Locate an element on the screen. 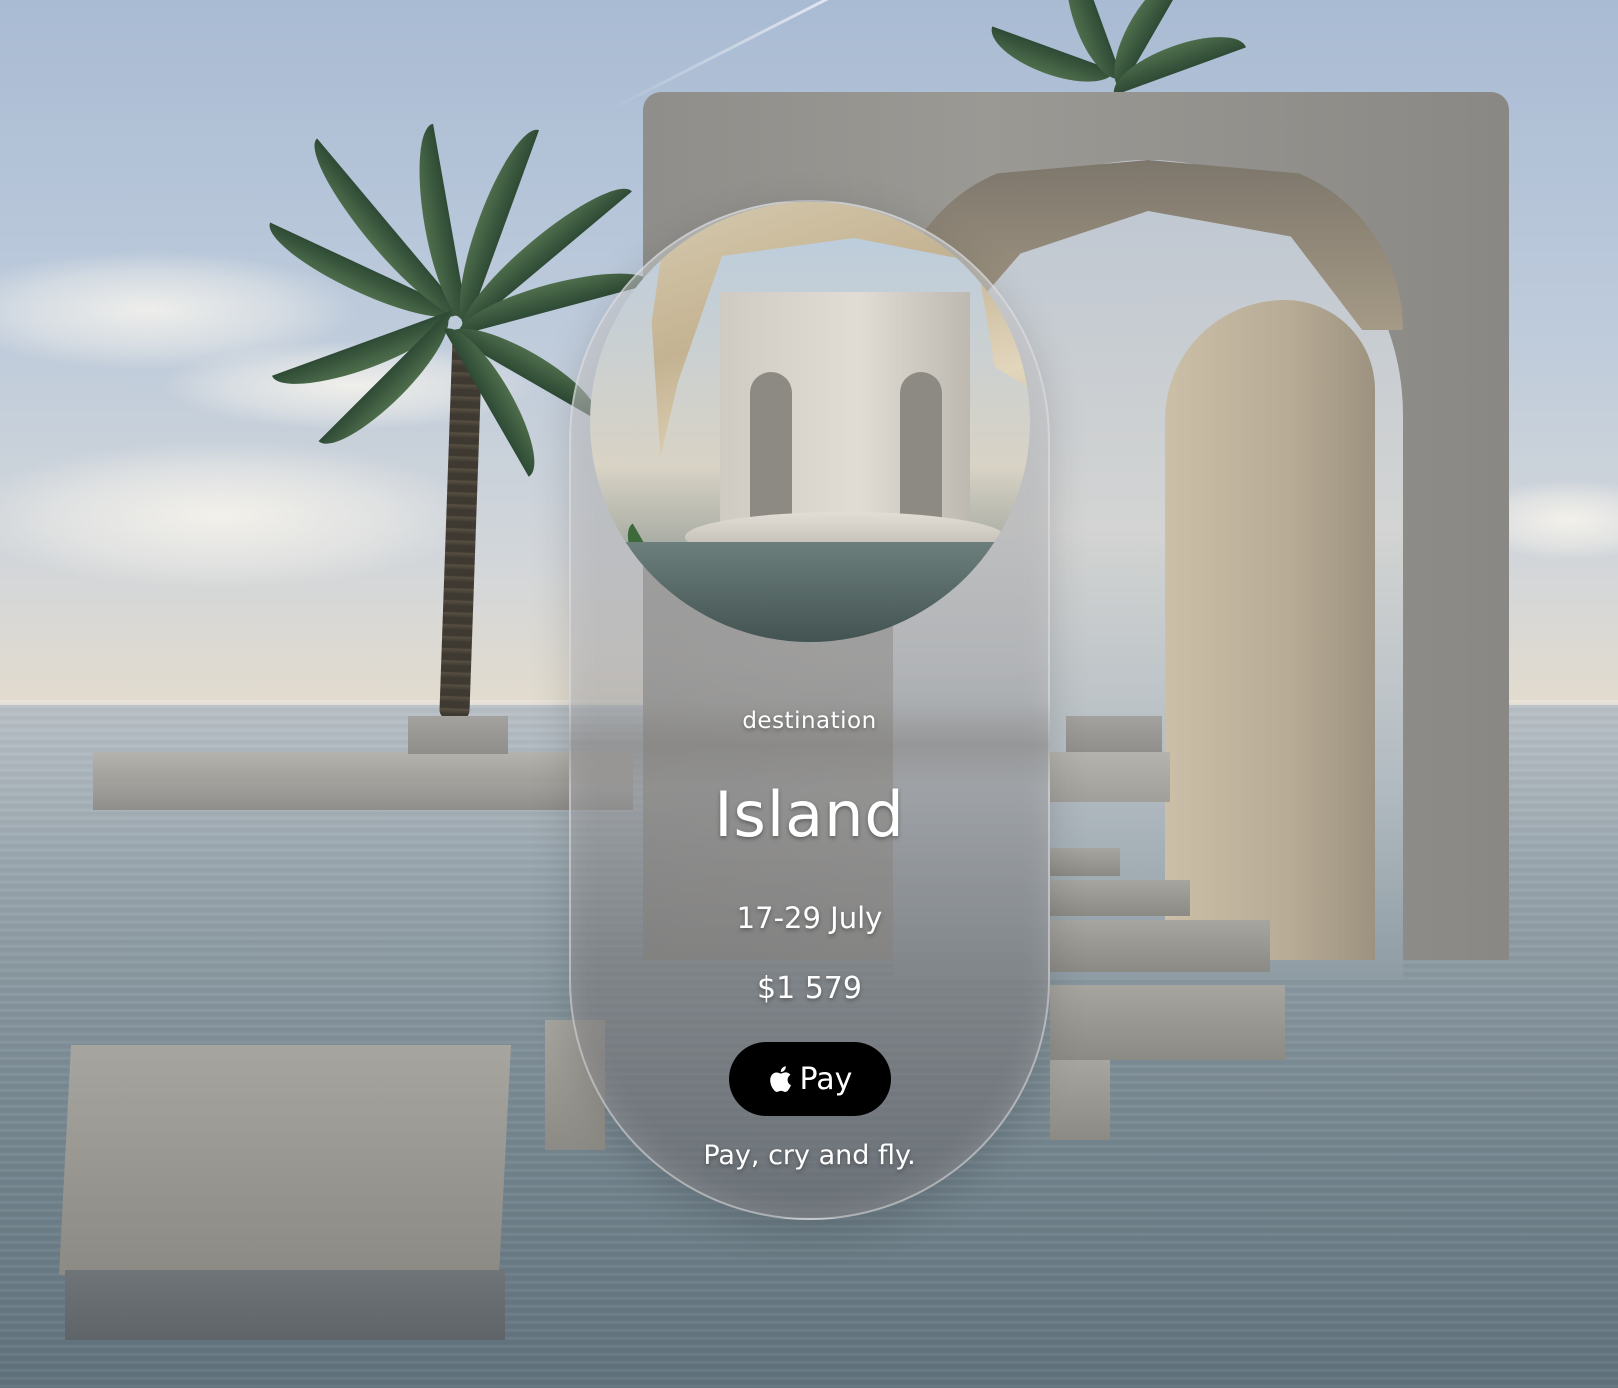 This screenshot has height=1388, width=1618. apple-pay-button: Pay is located at coordinates (810, 1079).